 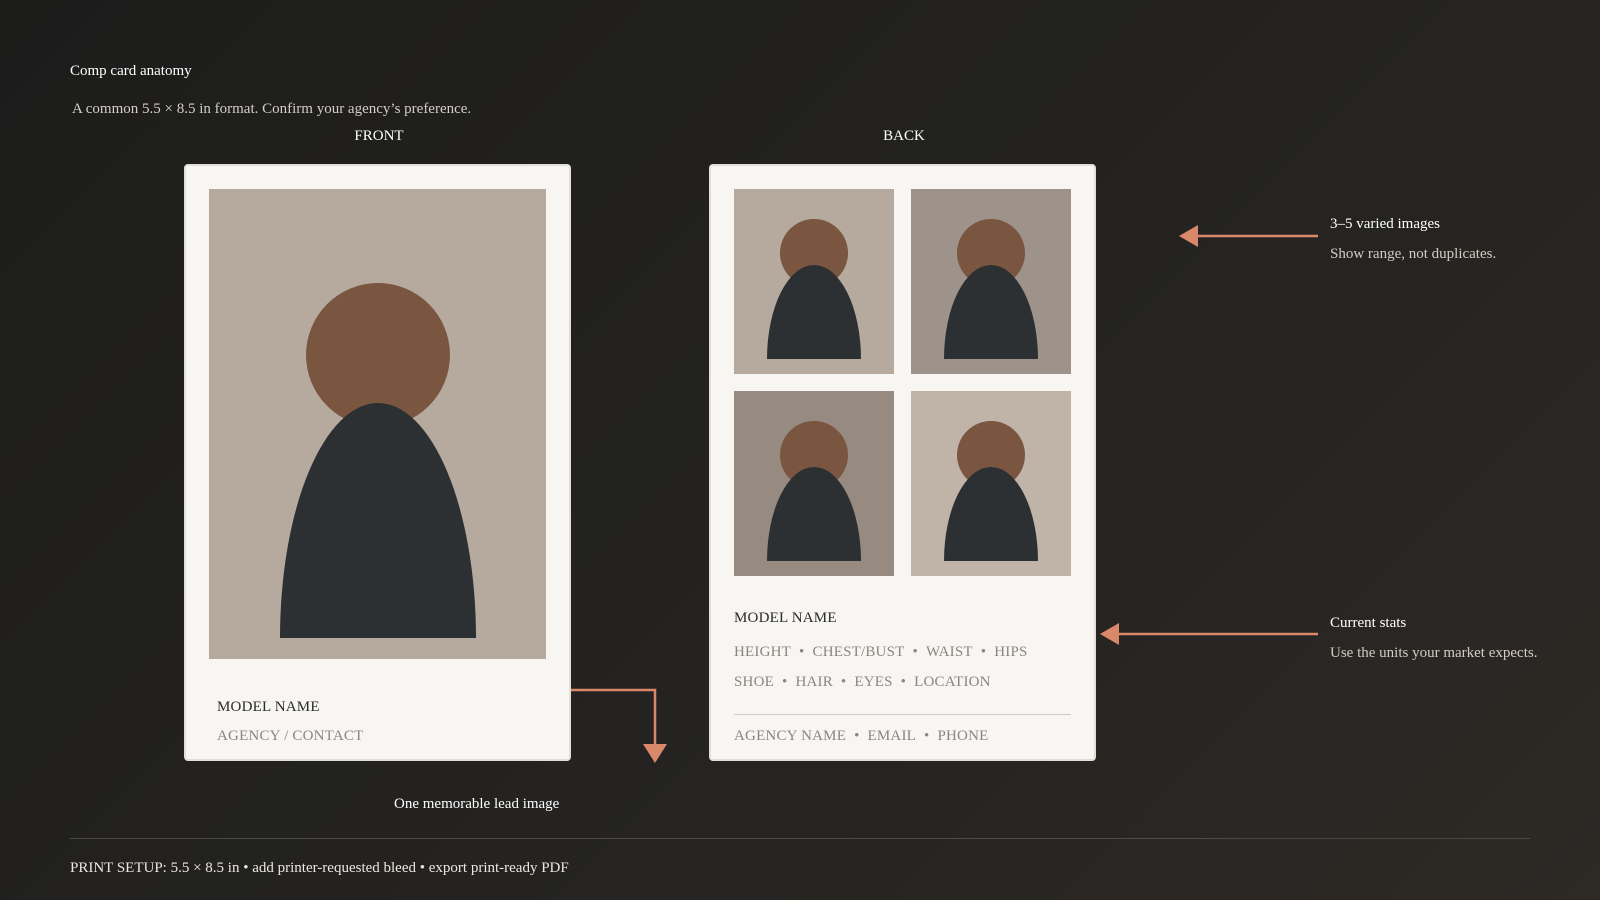 I want to click on footer-divider, so click(x=800, y=838).